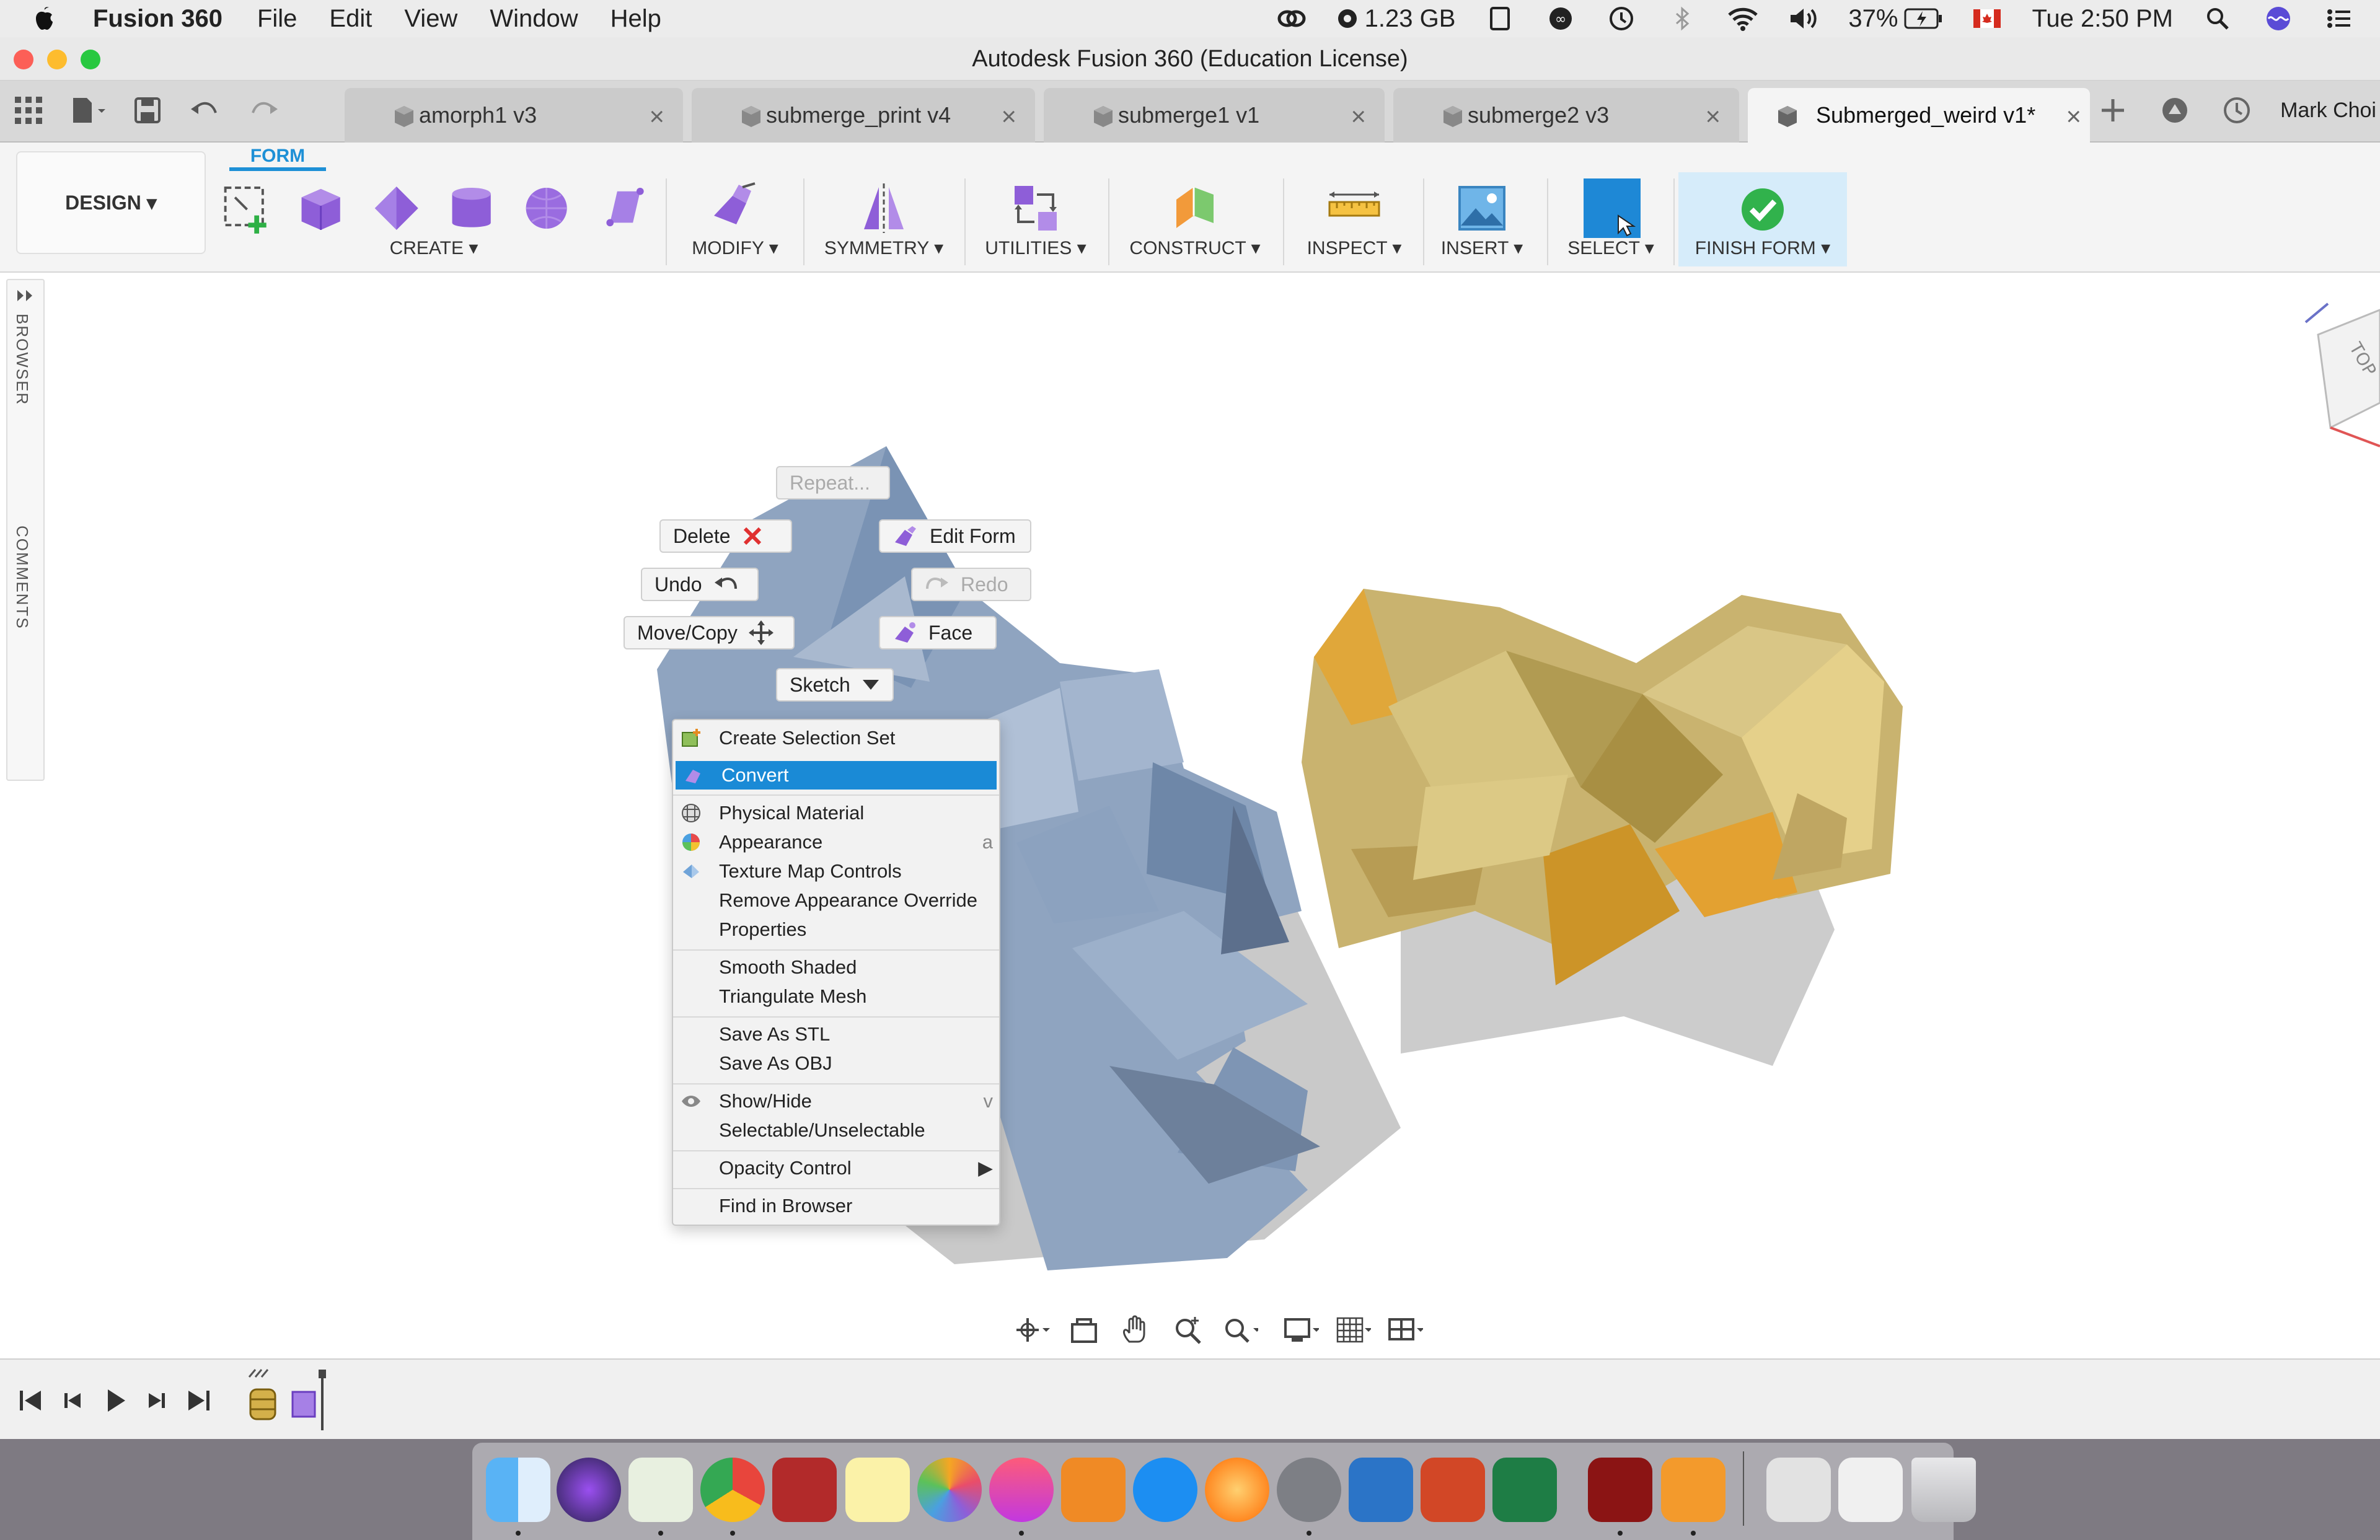  I want to click on canada-flag-icon, so click(1987, 18).